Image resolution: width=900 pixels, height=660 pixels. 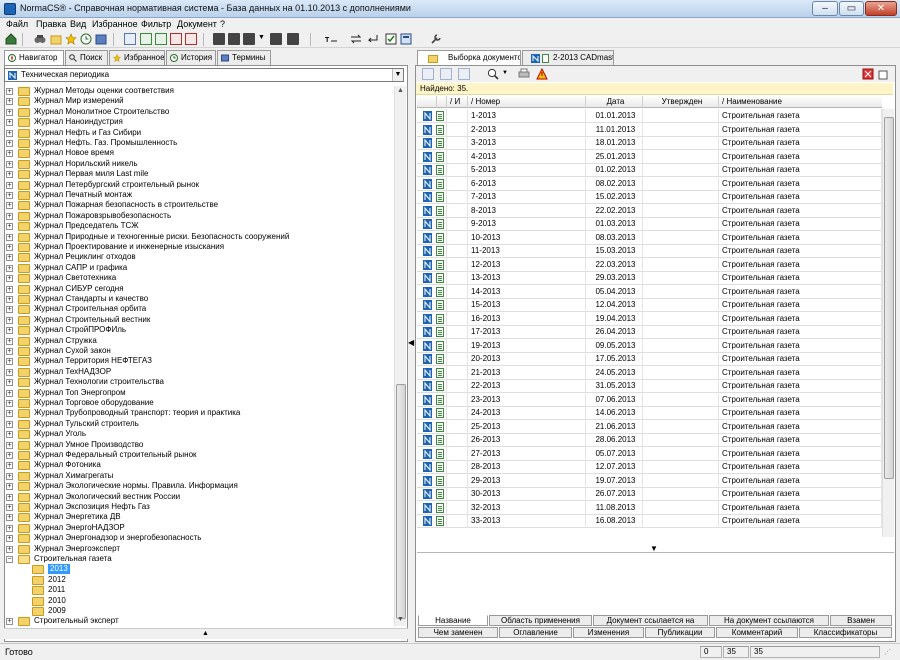 I want to click on print-icon, so click(x=276, y=39).